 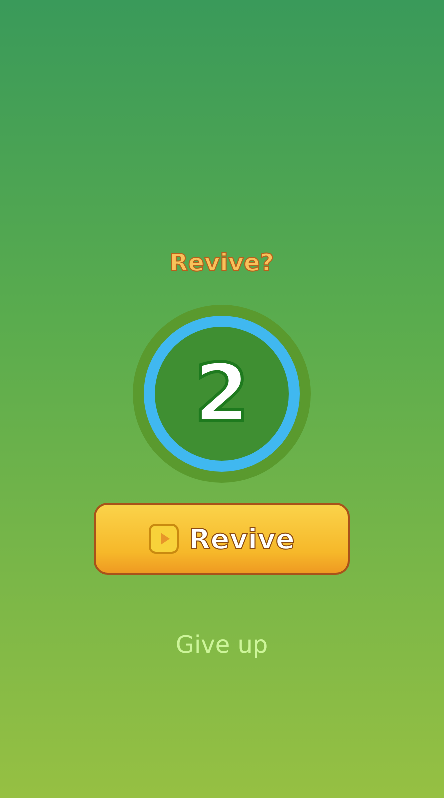 What do you see at coordinates (222, 539) in the screenshot?
I see `revive-button: Revive` at bounding box center [222, 539].